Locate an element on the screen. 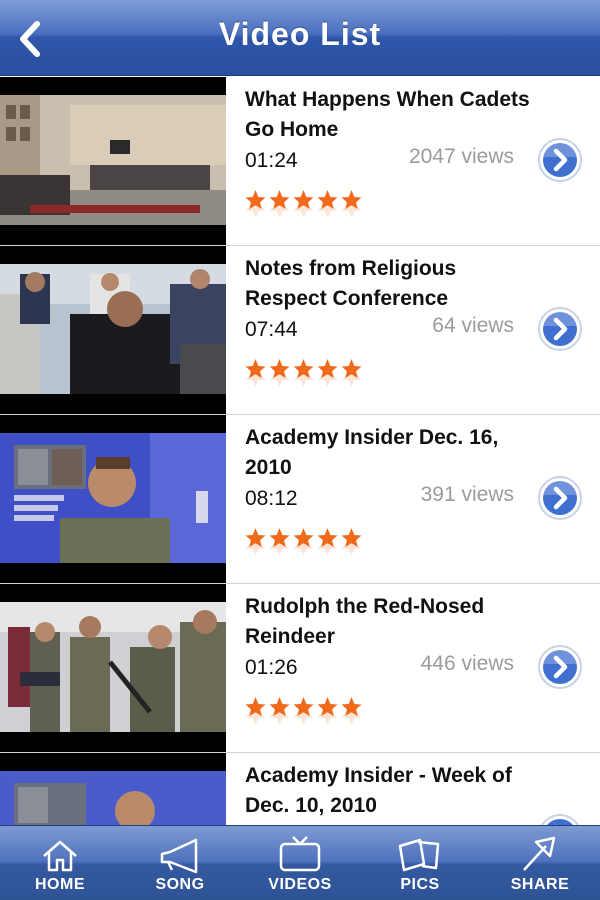 This screenshot has width=600, height=900. share-arrow-icon is located at coordinates (539, 853).